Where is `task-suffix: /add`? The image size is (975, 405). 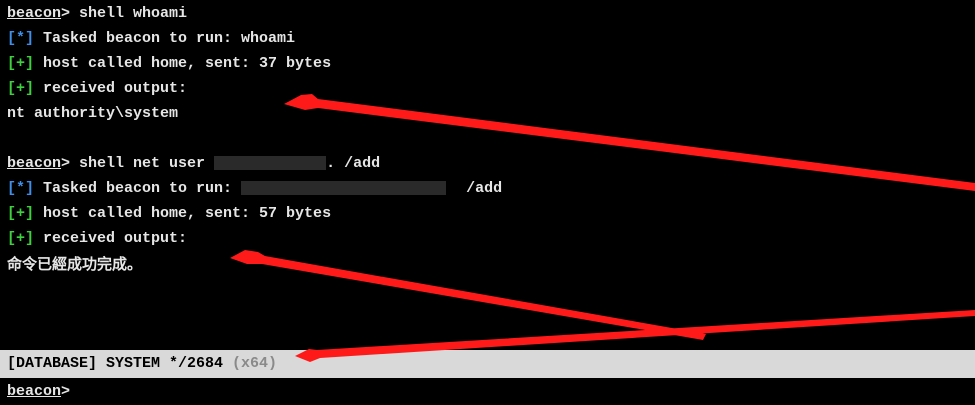
task-suffix: /add is located at coordinates (484, 188).